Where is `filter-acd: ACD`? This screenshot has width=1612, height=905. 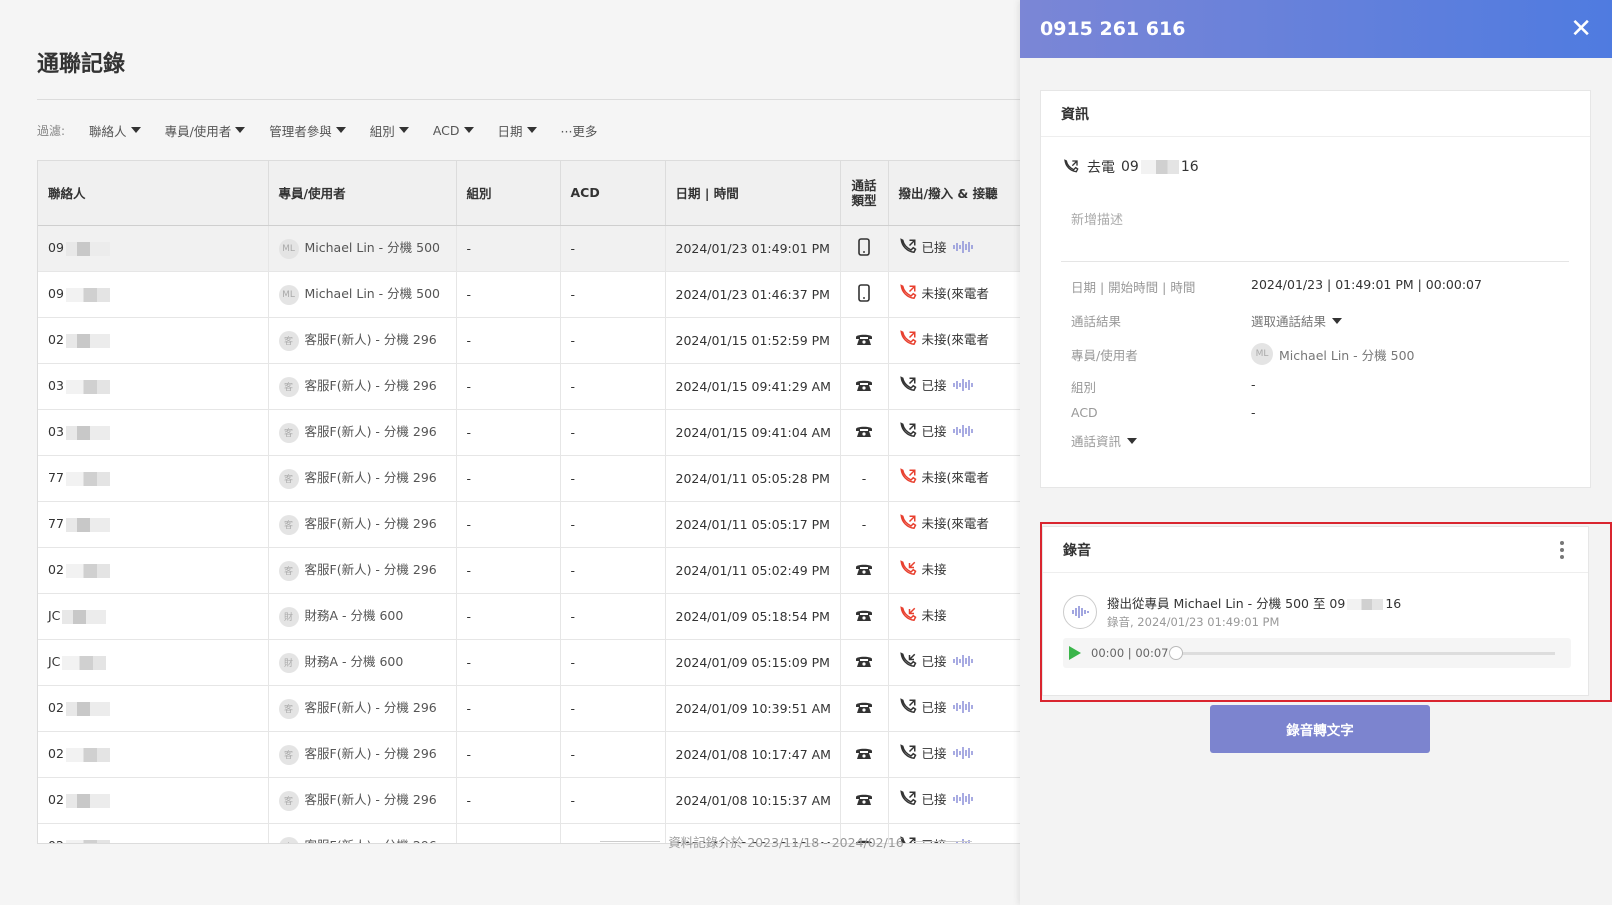 filter-acd: ACD is located at coordinates (453, 130).